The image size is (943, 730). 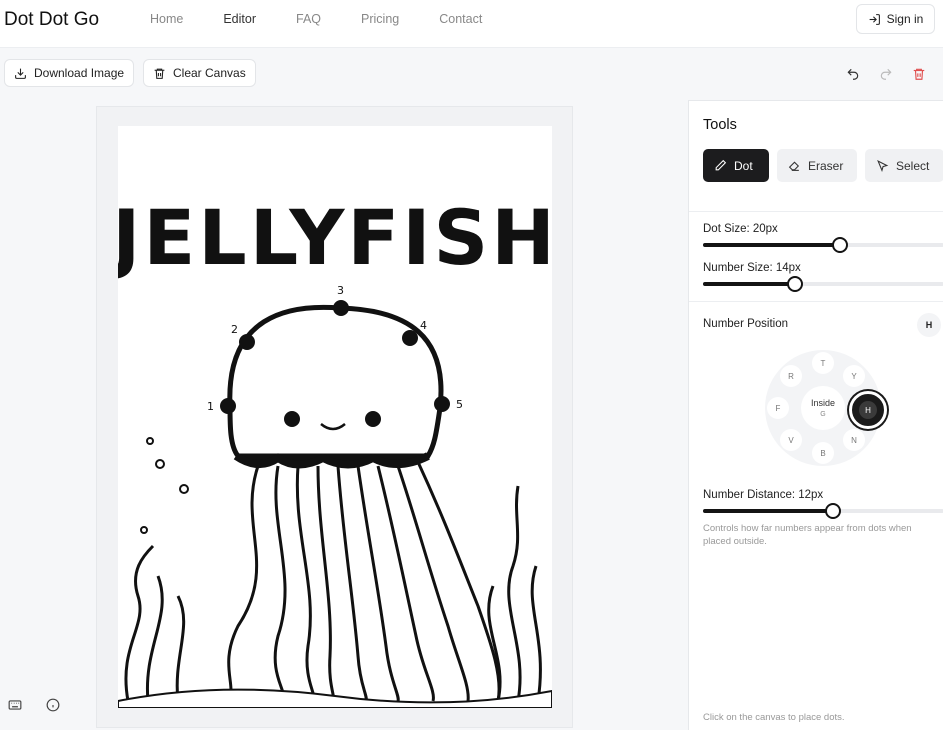 I want to click on dot-size-label: Dot Size: 20px, so click(x=740, y=229).